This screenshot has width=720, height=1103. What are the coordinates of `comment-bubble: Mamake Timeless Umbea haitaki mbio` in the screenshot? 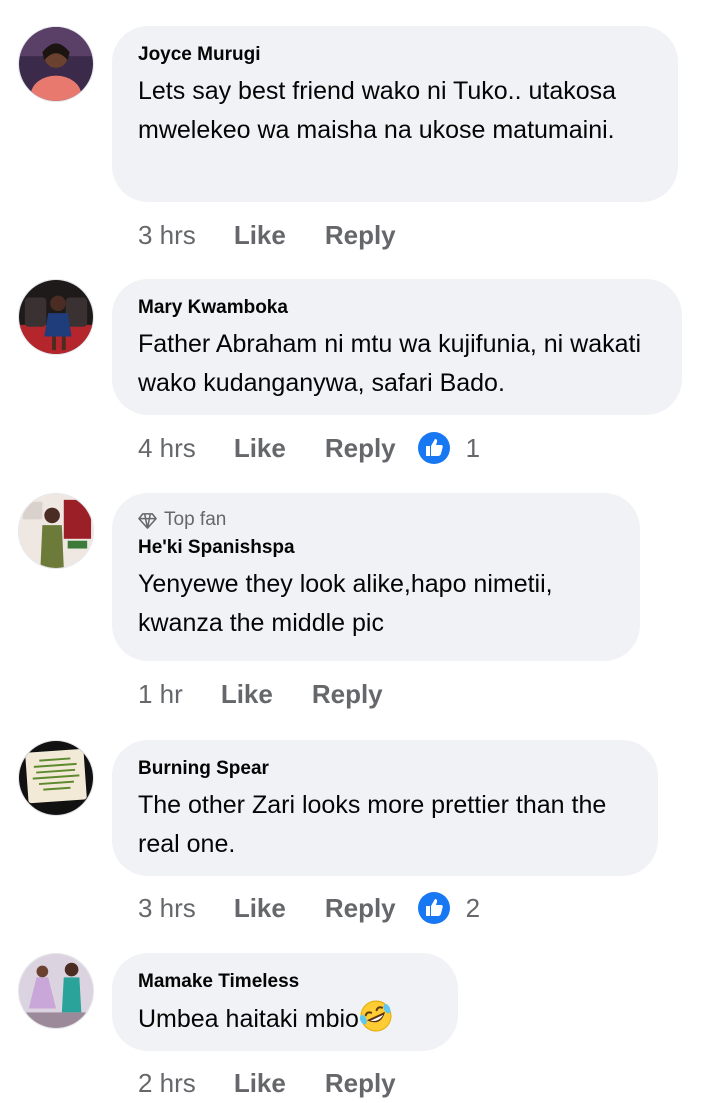 It's located at (285, 1002).